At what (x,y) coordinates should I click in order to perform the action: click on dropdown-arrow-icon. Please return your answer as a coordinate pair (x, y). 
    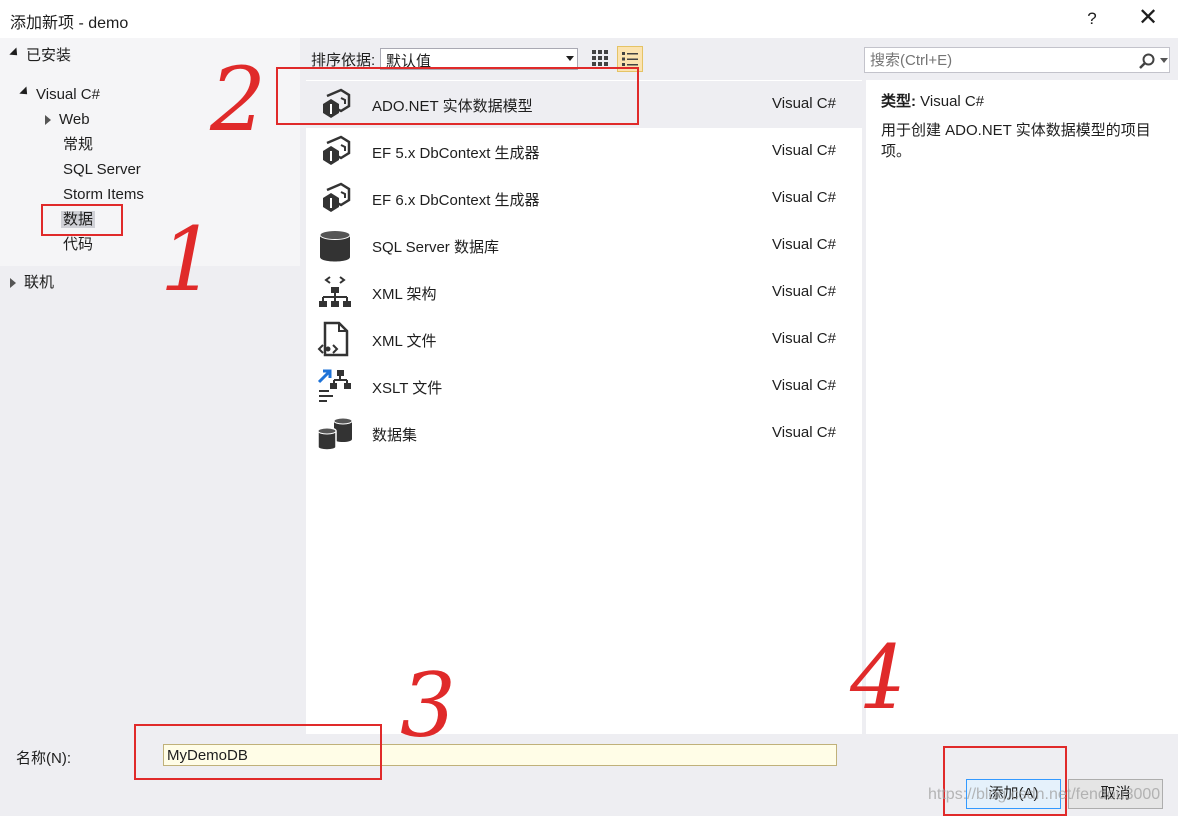
    Looking at the image, I should click on (570, 58).